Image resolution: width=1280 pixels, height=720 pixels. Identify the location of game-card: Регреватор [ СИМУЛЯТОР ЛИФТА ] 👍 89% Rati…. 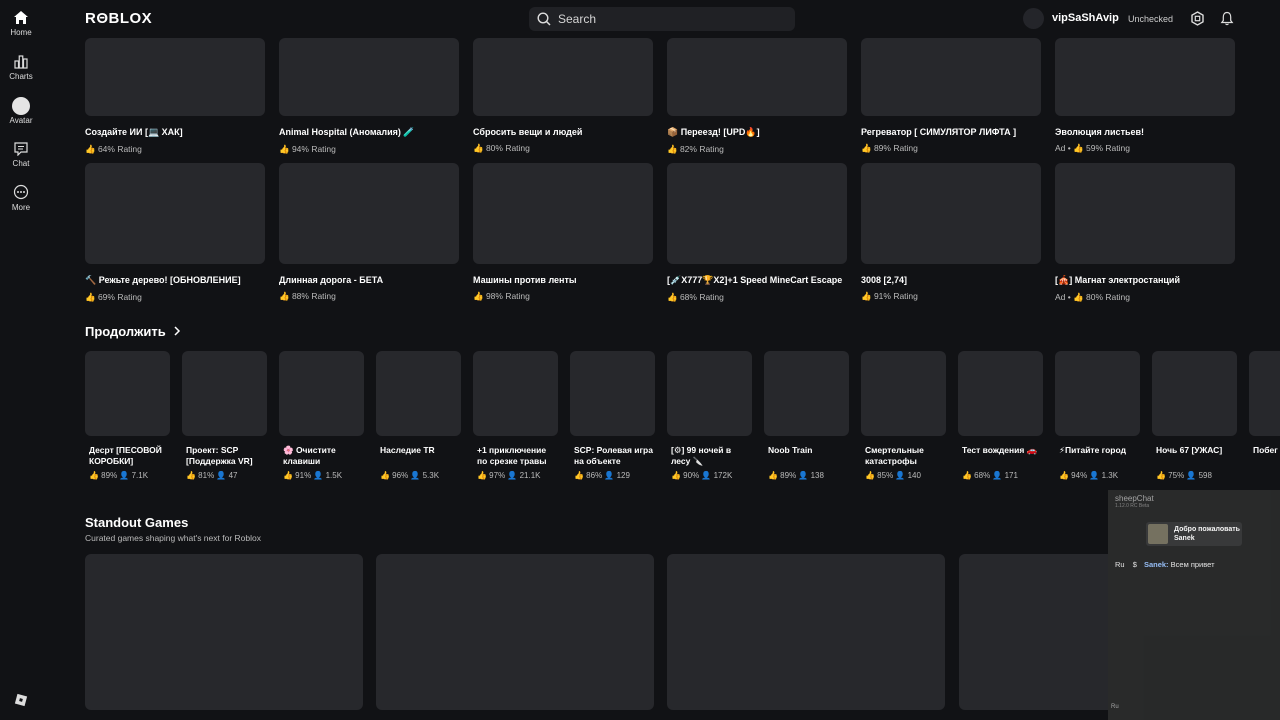
(951, 96).